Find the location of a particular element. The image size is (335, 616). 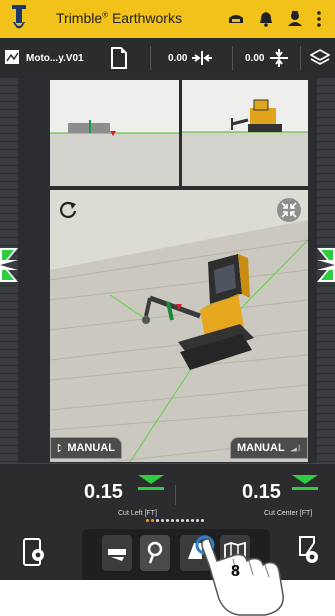

horizontal-offset-value: 0.00 is located at coordinates (178, 58).